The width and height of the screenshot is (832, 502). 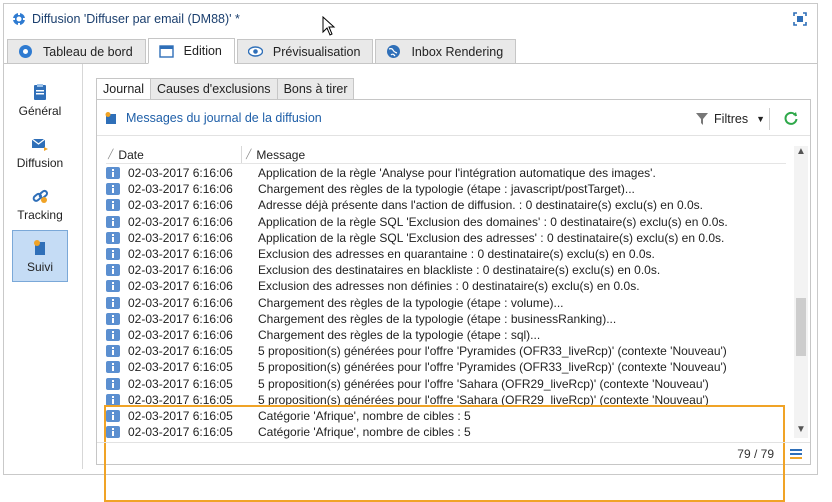 What do you see at coordinates (702, 119) in the screenshot?
I see `funnel-icon` at bounding box center [702, 119].